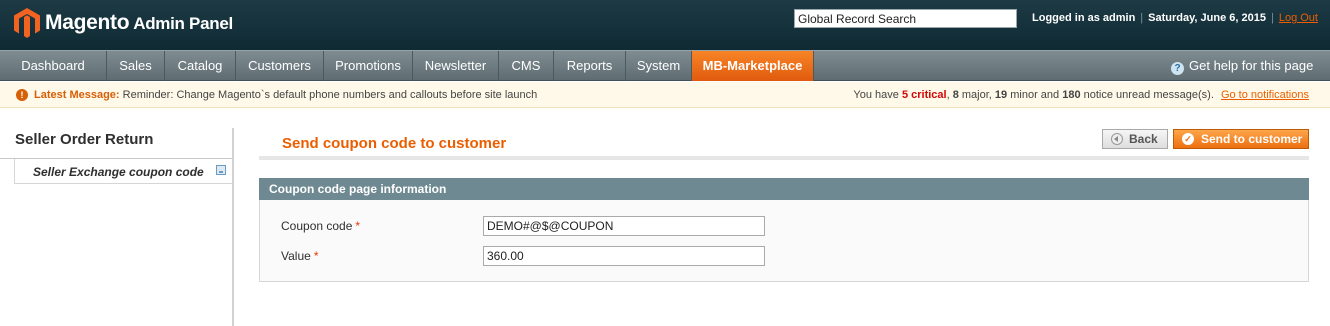 The width and height of the screenshot is (1330, 326). Describe the element at coordinates (1188, 139) in the screenshot. I see `checkmark-icon: ✓` at that location.